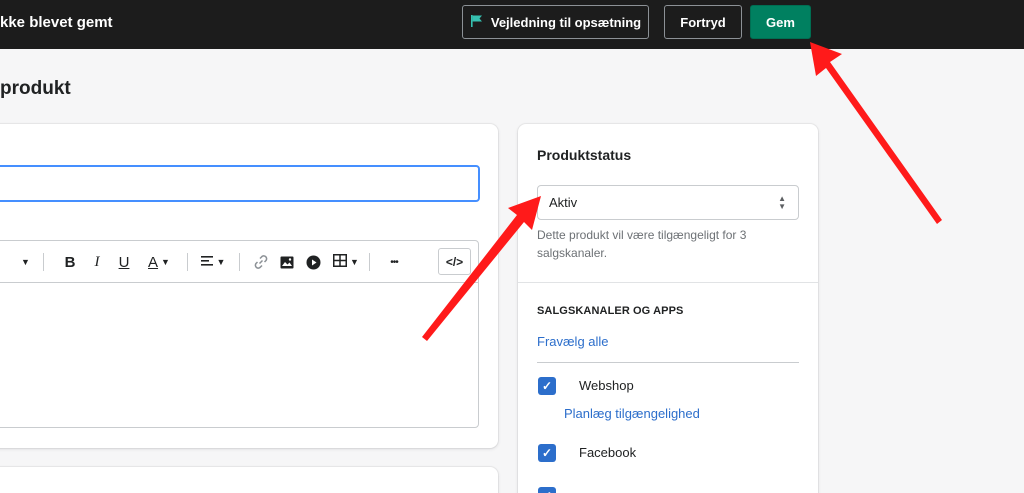  Describe the element at coordinates (573, 341) in the screenshot. I see `deselect-all-link: Fravælg alle` at that location.